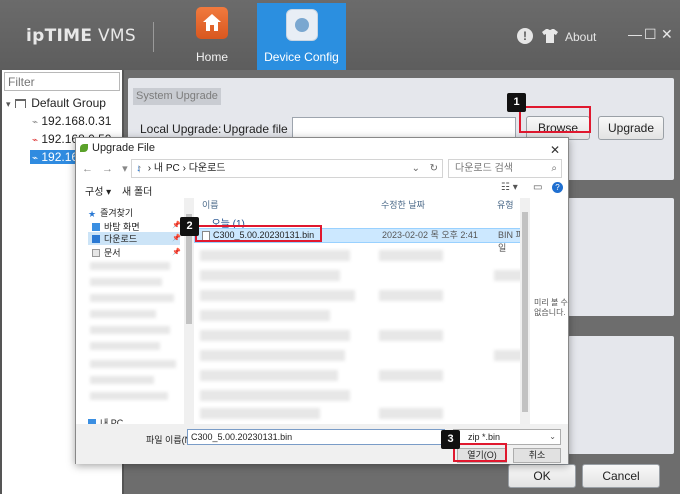  I want to click on step-1-badge: 1, so click(516, 102).